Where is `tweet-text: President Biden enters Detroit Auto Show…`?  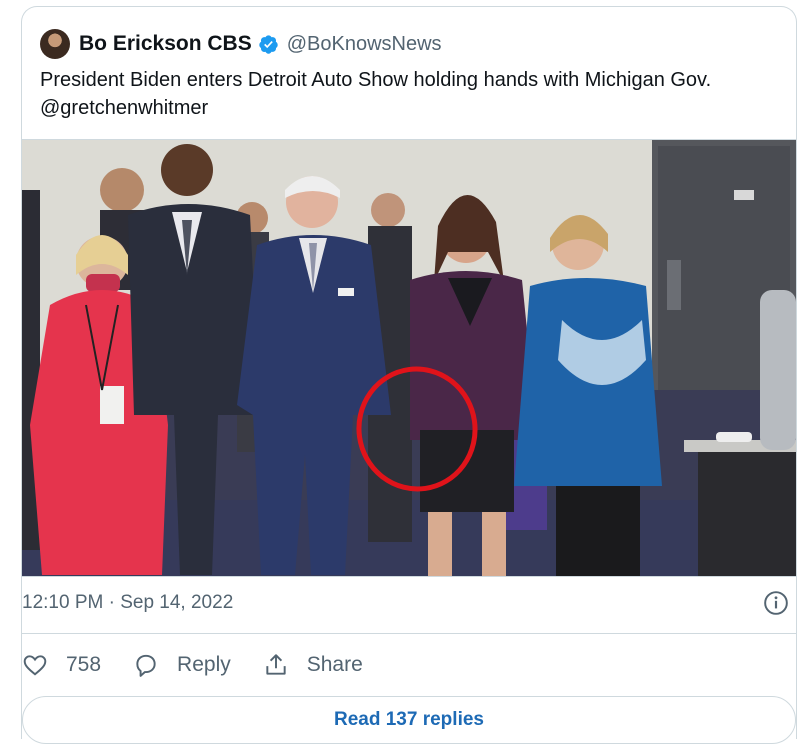
tweet-text: President Biden enters Detroit Auto Show… is located at coordinates (376, 94).